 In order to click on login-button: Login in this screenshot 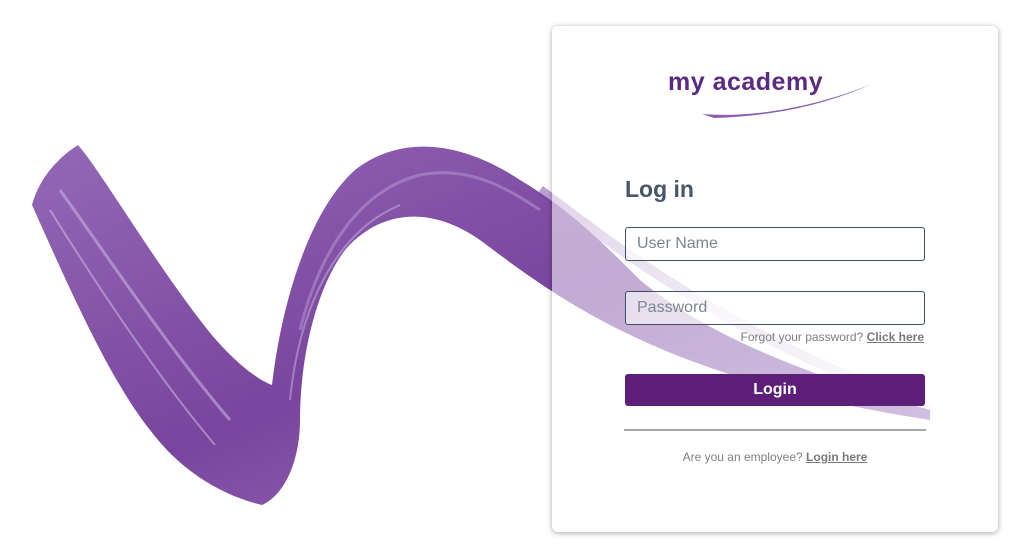, I will do `click(775, 390)`.